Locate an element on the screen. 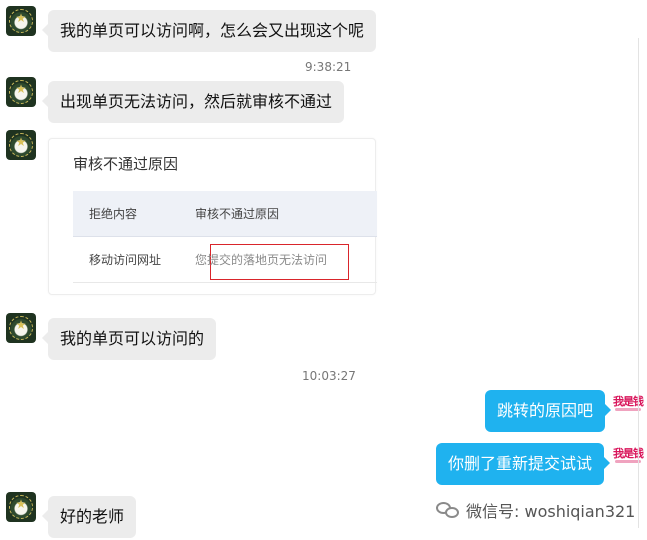 This screenshot has width=647, height=540. message-text: 跳转的原因吧 is located at coordinates (545, 410).